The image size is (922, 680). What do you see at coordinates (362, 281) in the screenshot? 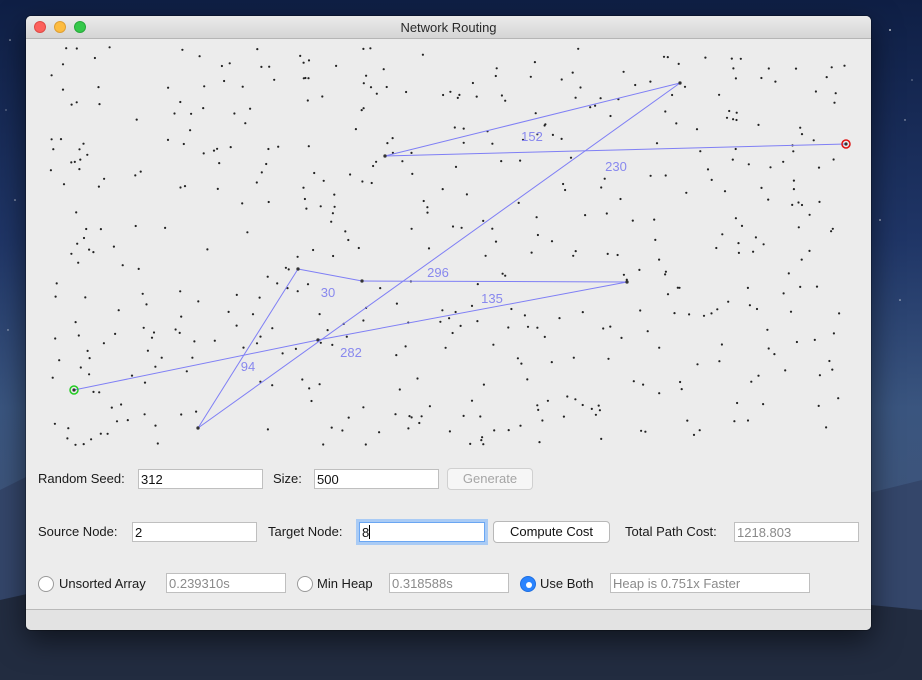
I see `path-node` at bounding box center [362, 281].